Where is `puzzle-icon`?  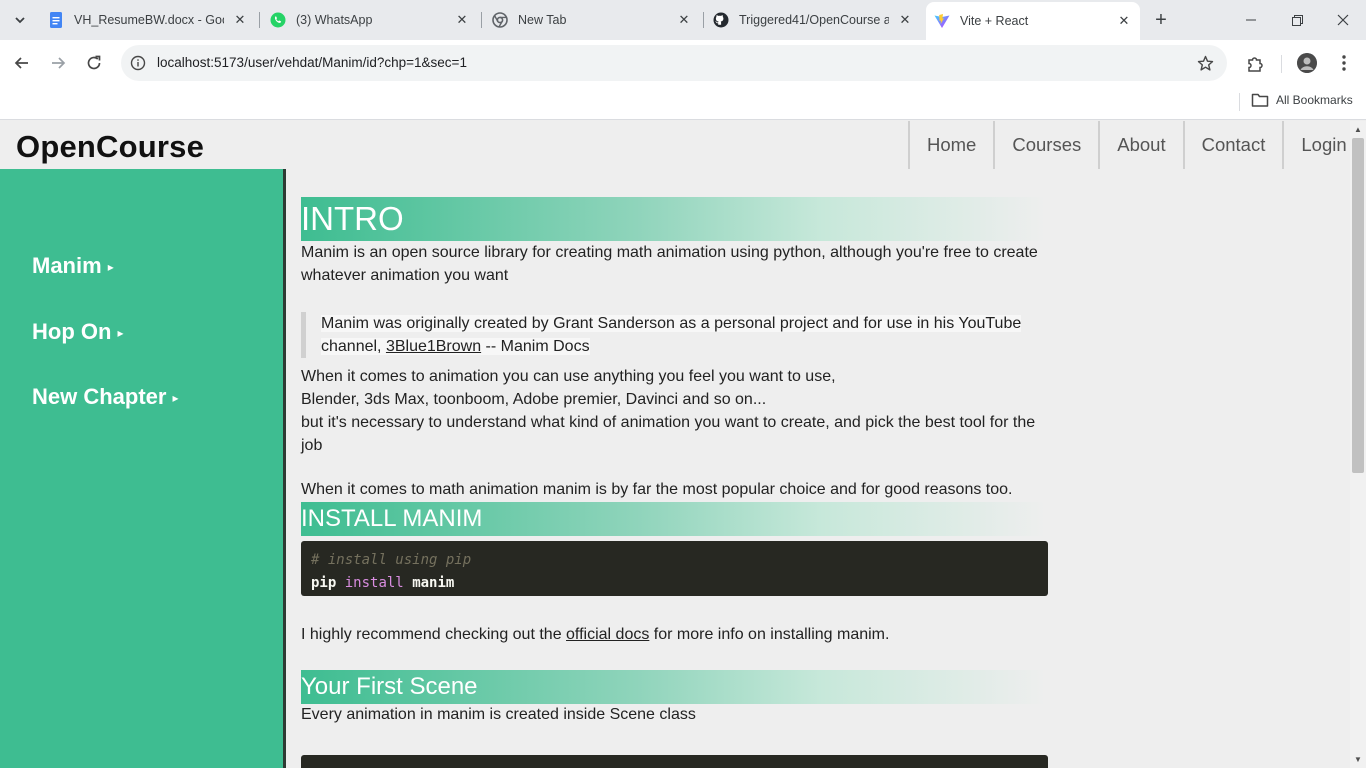 puzzle-icon is located at coordinates (1255, 64).